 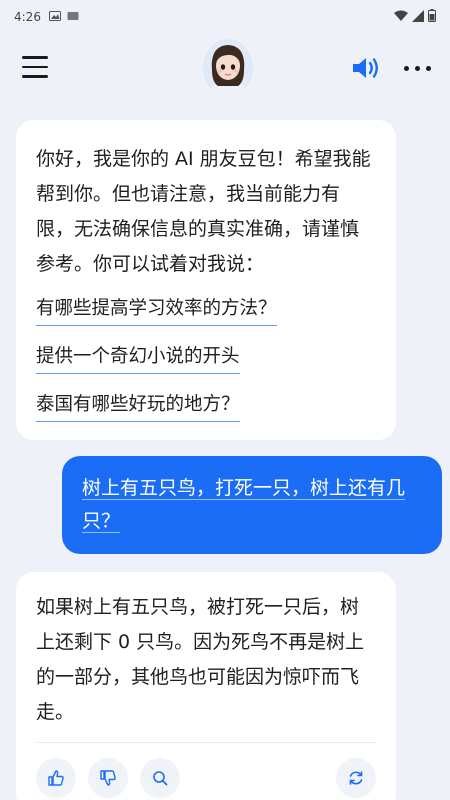 I want to click on search-button, so click(x=160, y=778).